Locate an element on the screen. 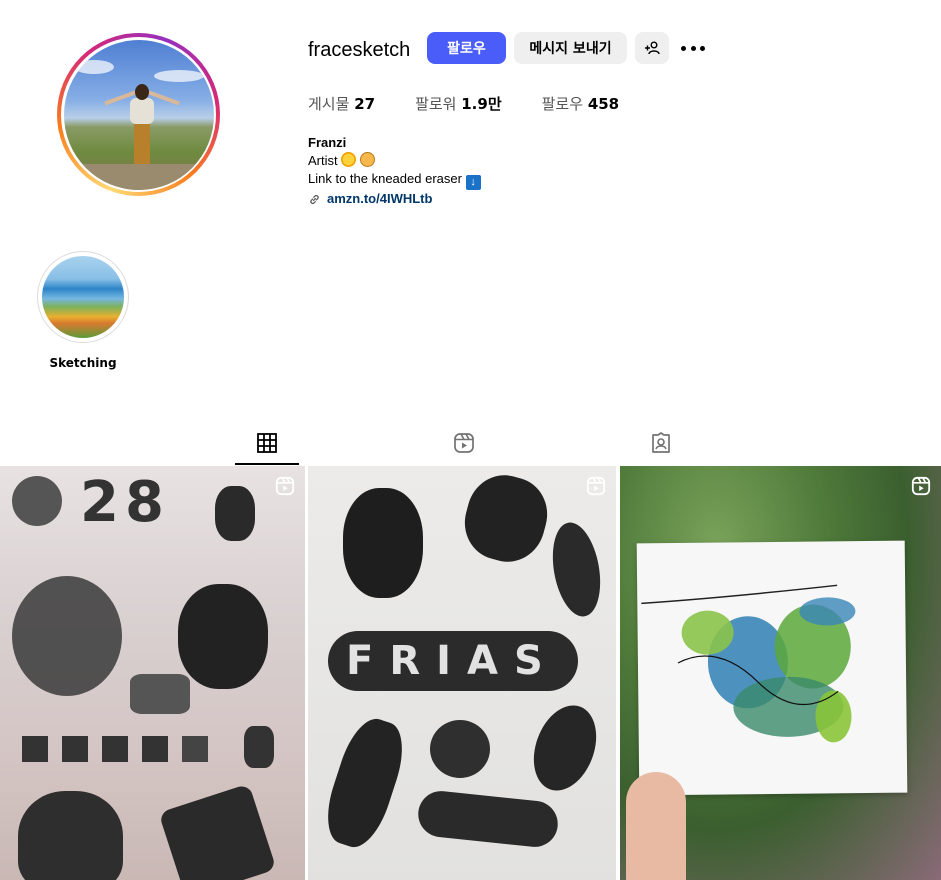  more-options-button is located at coordinates (693, 48).